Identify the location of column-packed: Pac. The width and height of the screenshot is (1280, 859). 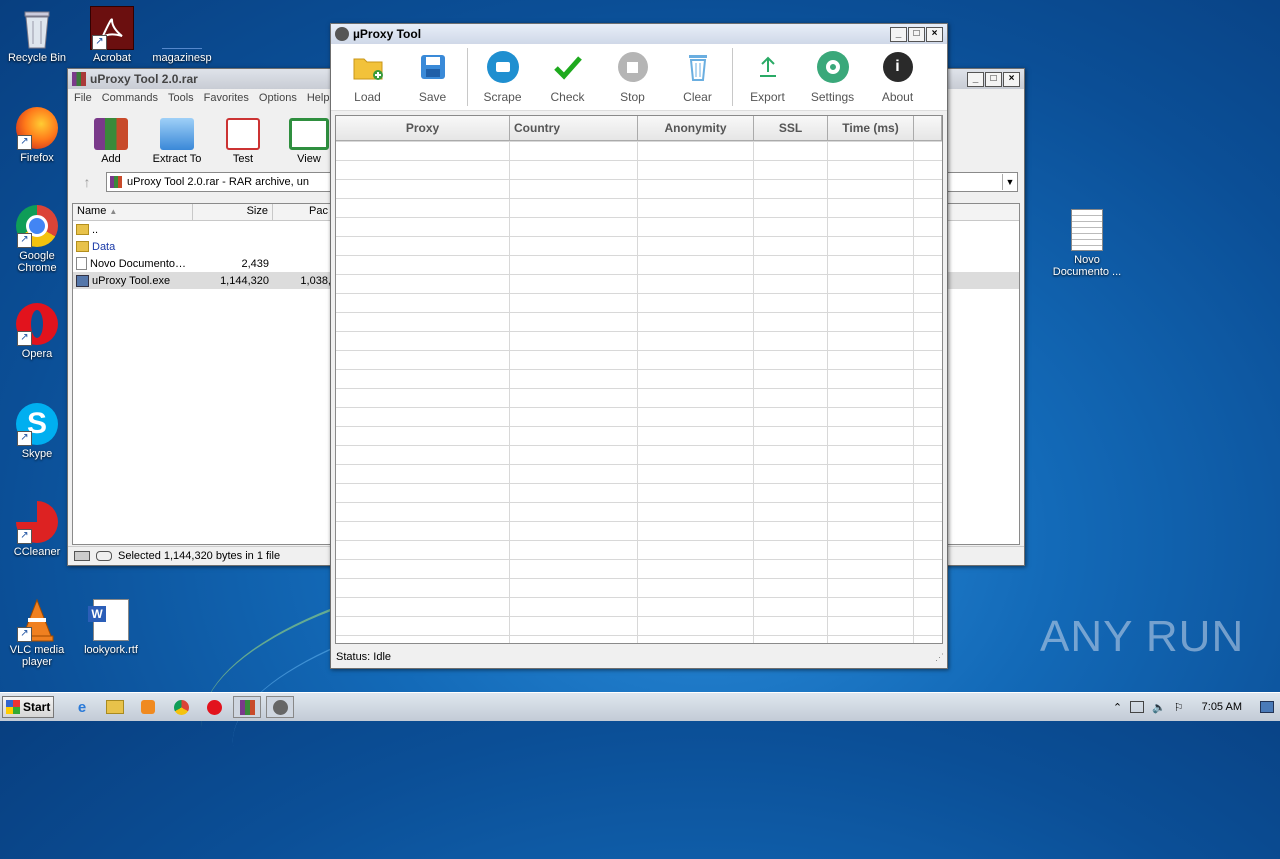
(303, 212).